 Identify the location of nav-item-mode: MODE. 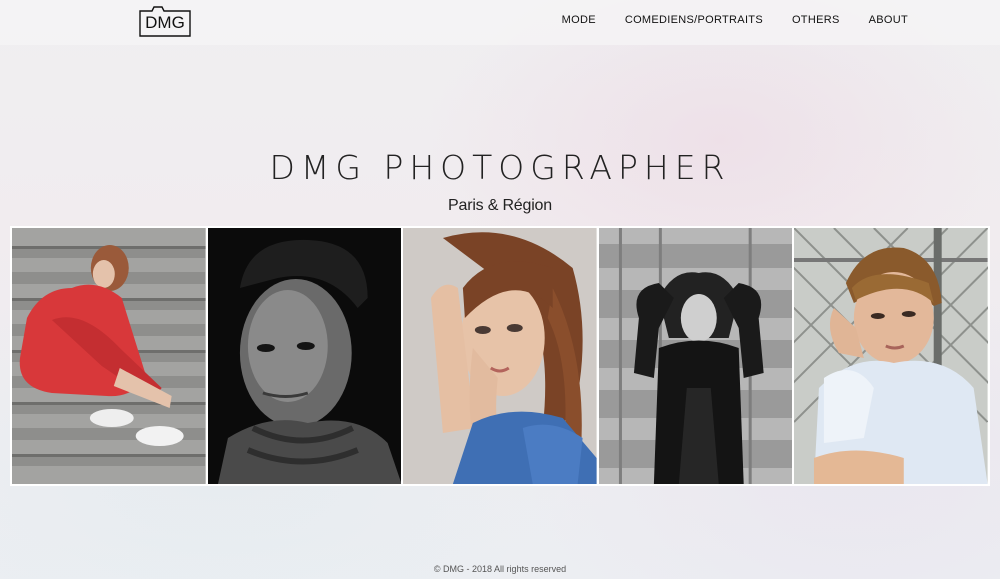
(579, 20).